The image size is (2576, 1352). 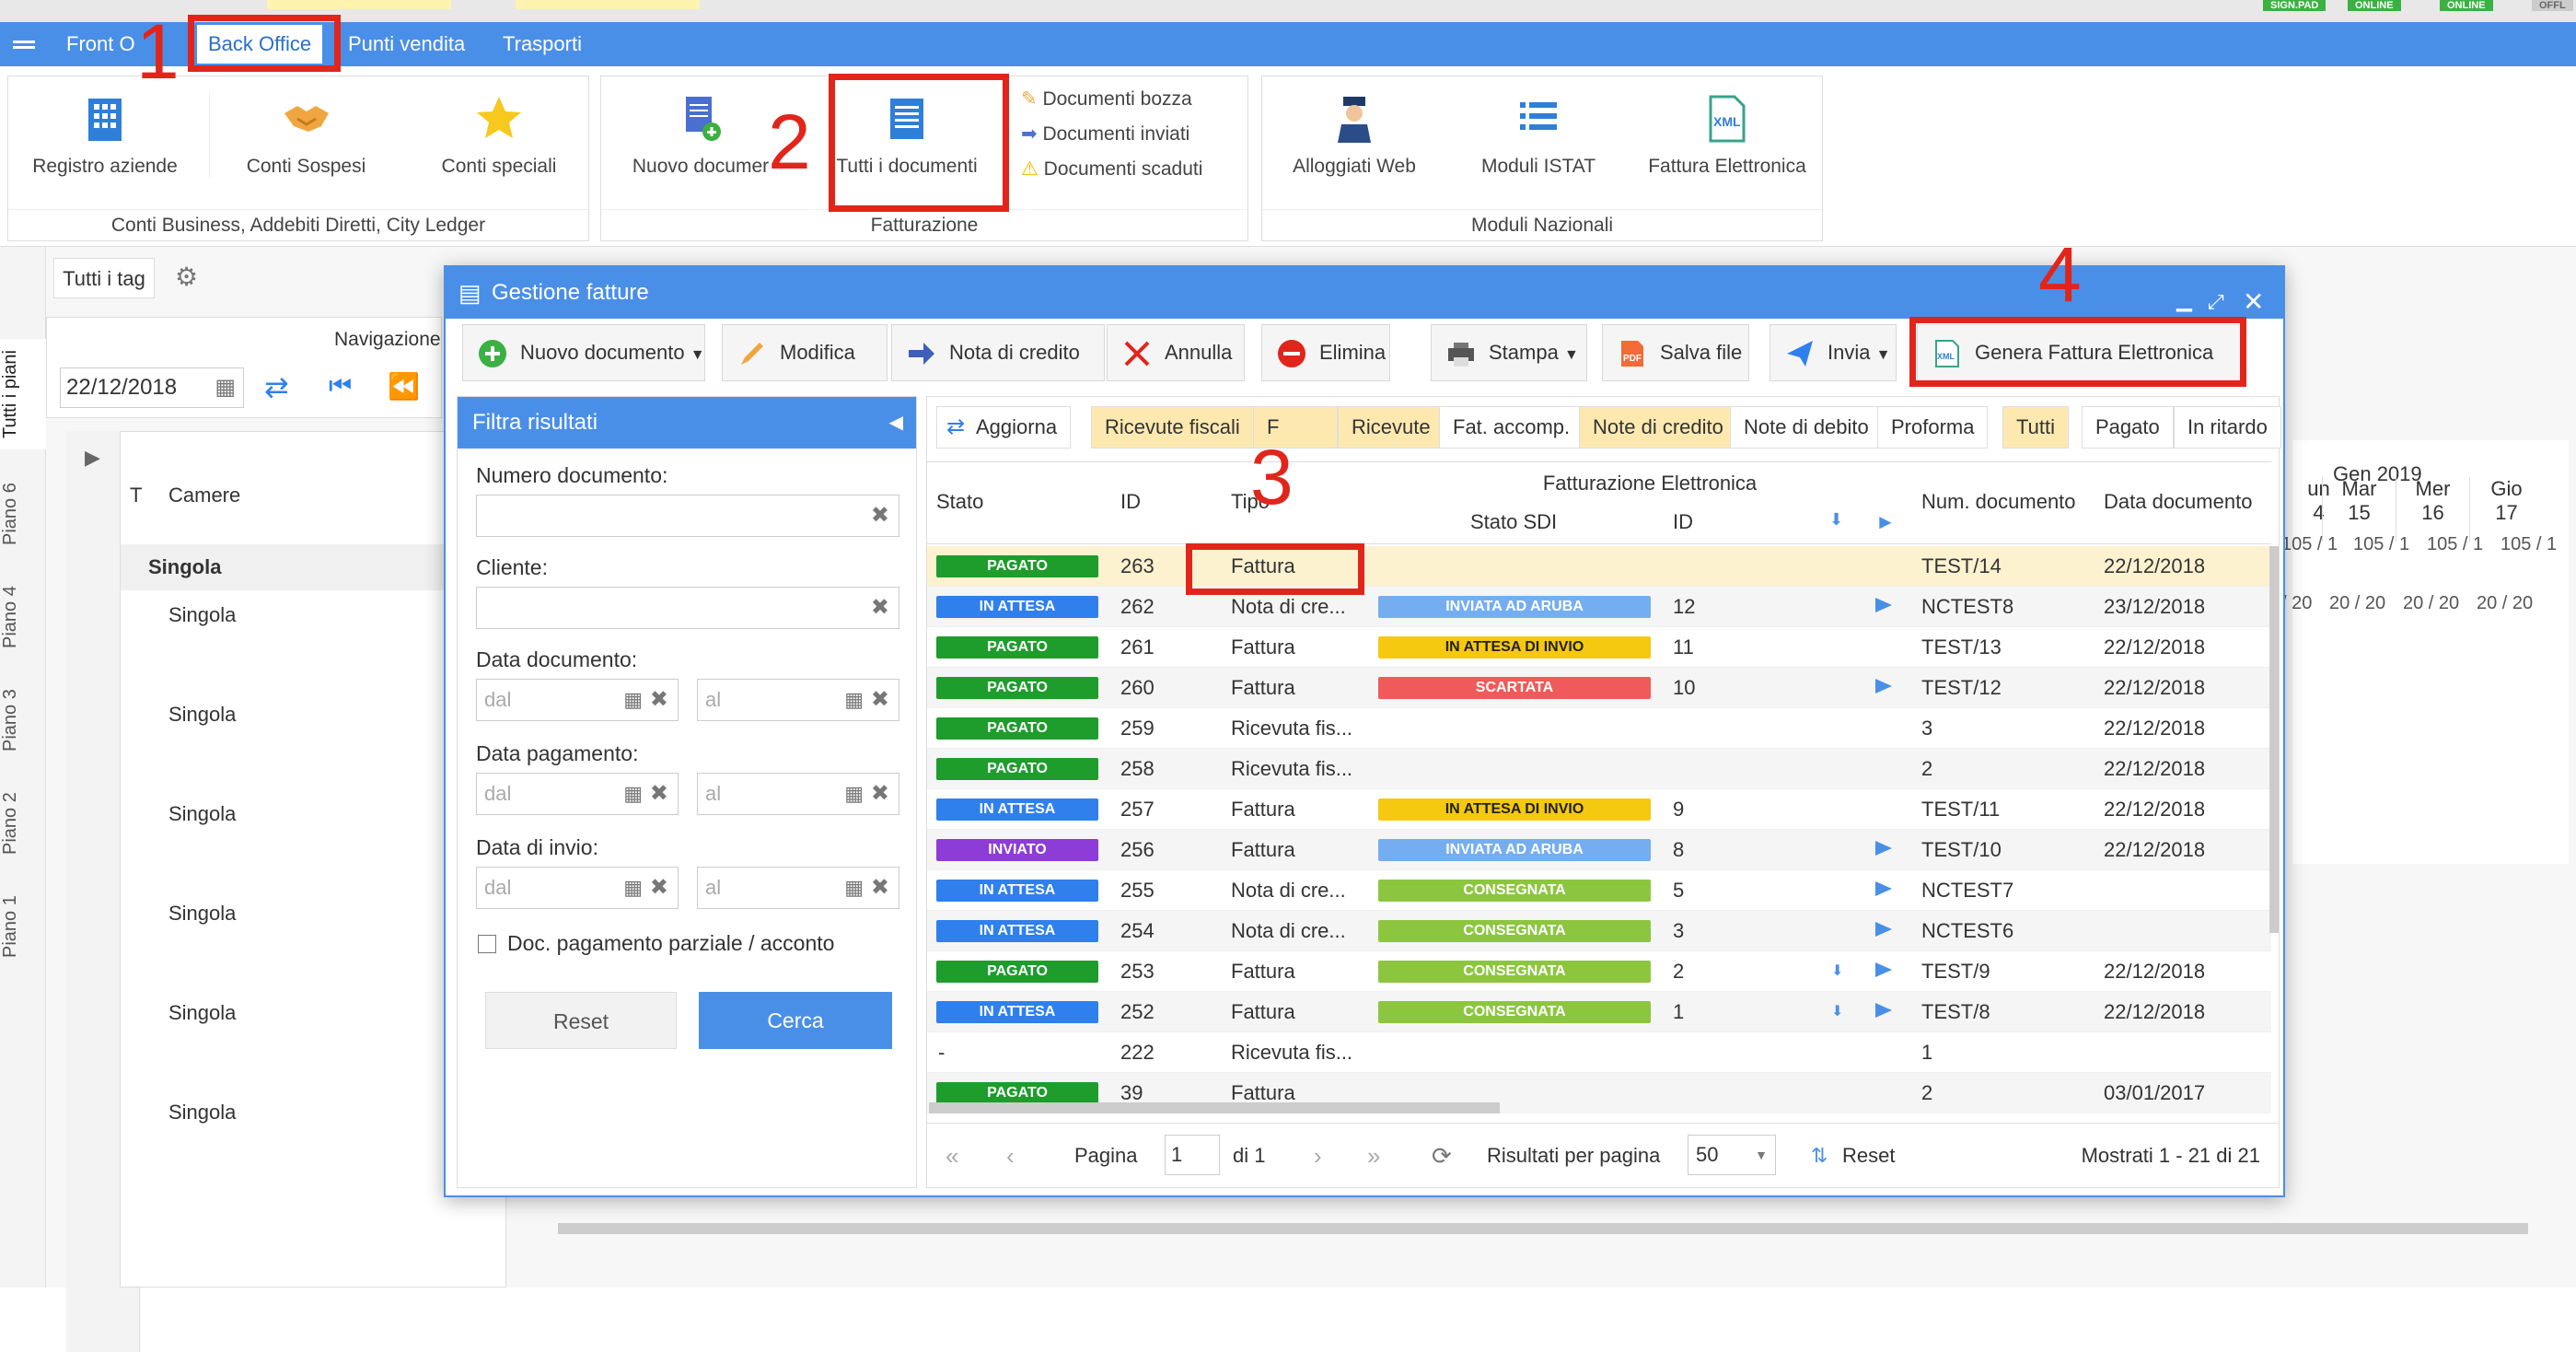 I want to click on filter-header: Filtra risultati ◀, so click(x=687, y=423).